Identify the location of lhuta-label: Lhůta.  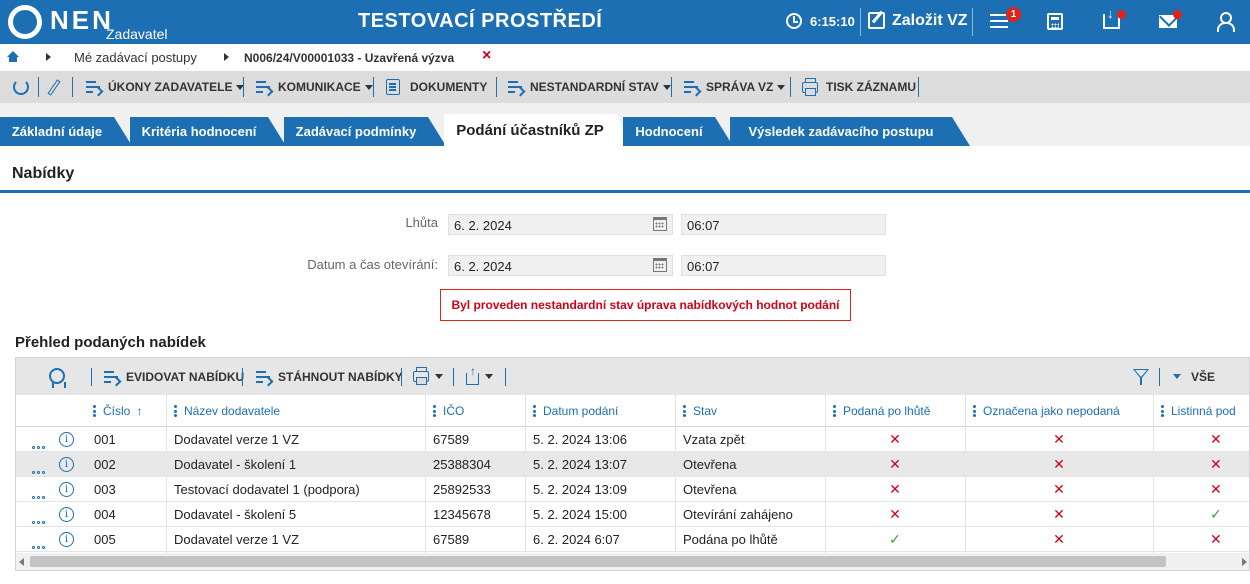
(421, 222).